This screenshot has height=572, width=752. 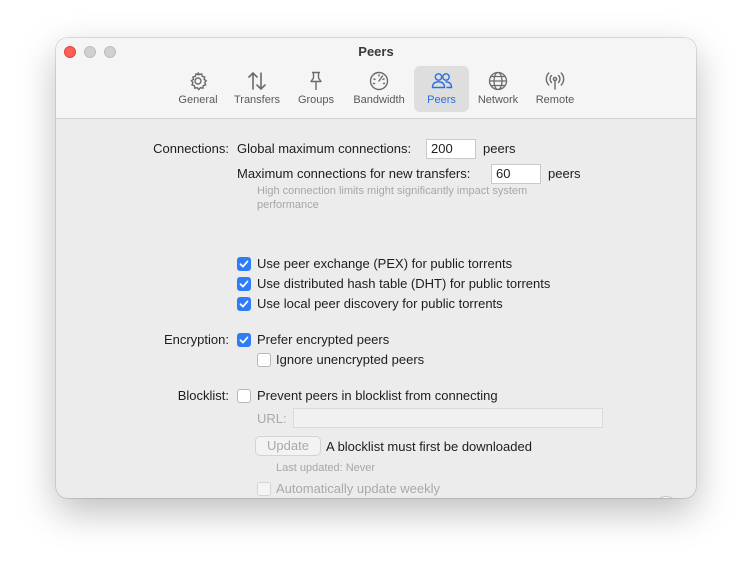 What do you see at coordinates (288, 446) in the screenshot?
I see `update-button: Update` at bounding box center [288, 446].